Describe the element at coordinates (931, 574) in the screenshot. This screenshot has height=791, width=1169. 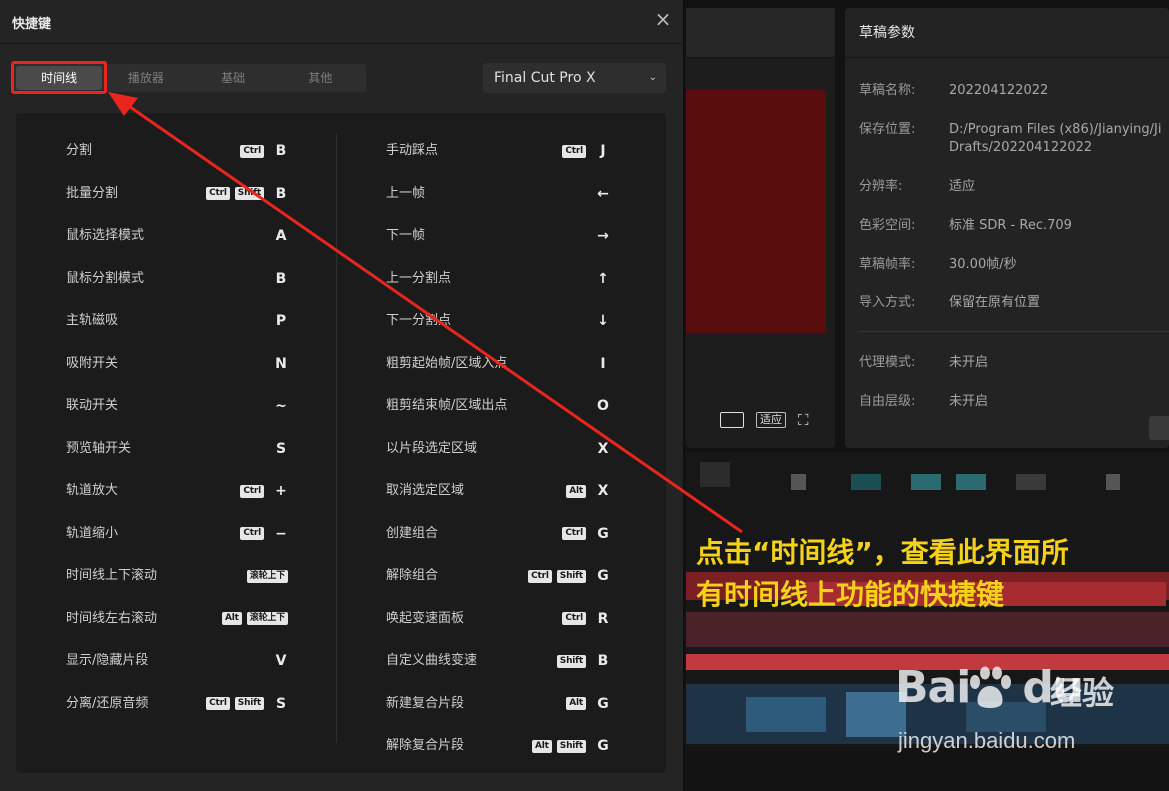
I see `annotation-note: 点击“时间线”，查看此界面所 有时间线上功能的快捷键` at that location.